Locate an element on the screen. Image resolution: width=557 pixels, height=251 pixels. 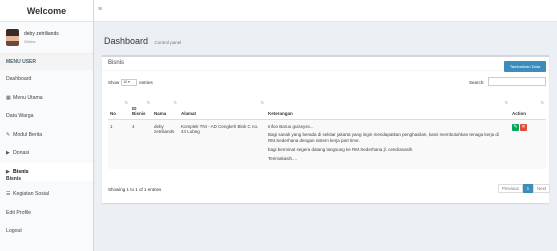
box-header: Bisnis Tambahkan Data is located at coordinates (325, 64).